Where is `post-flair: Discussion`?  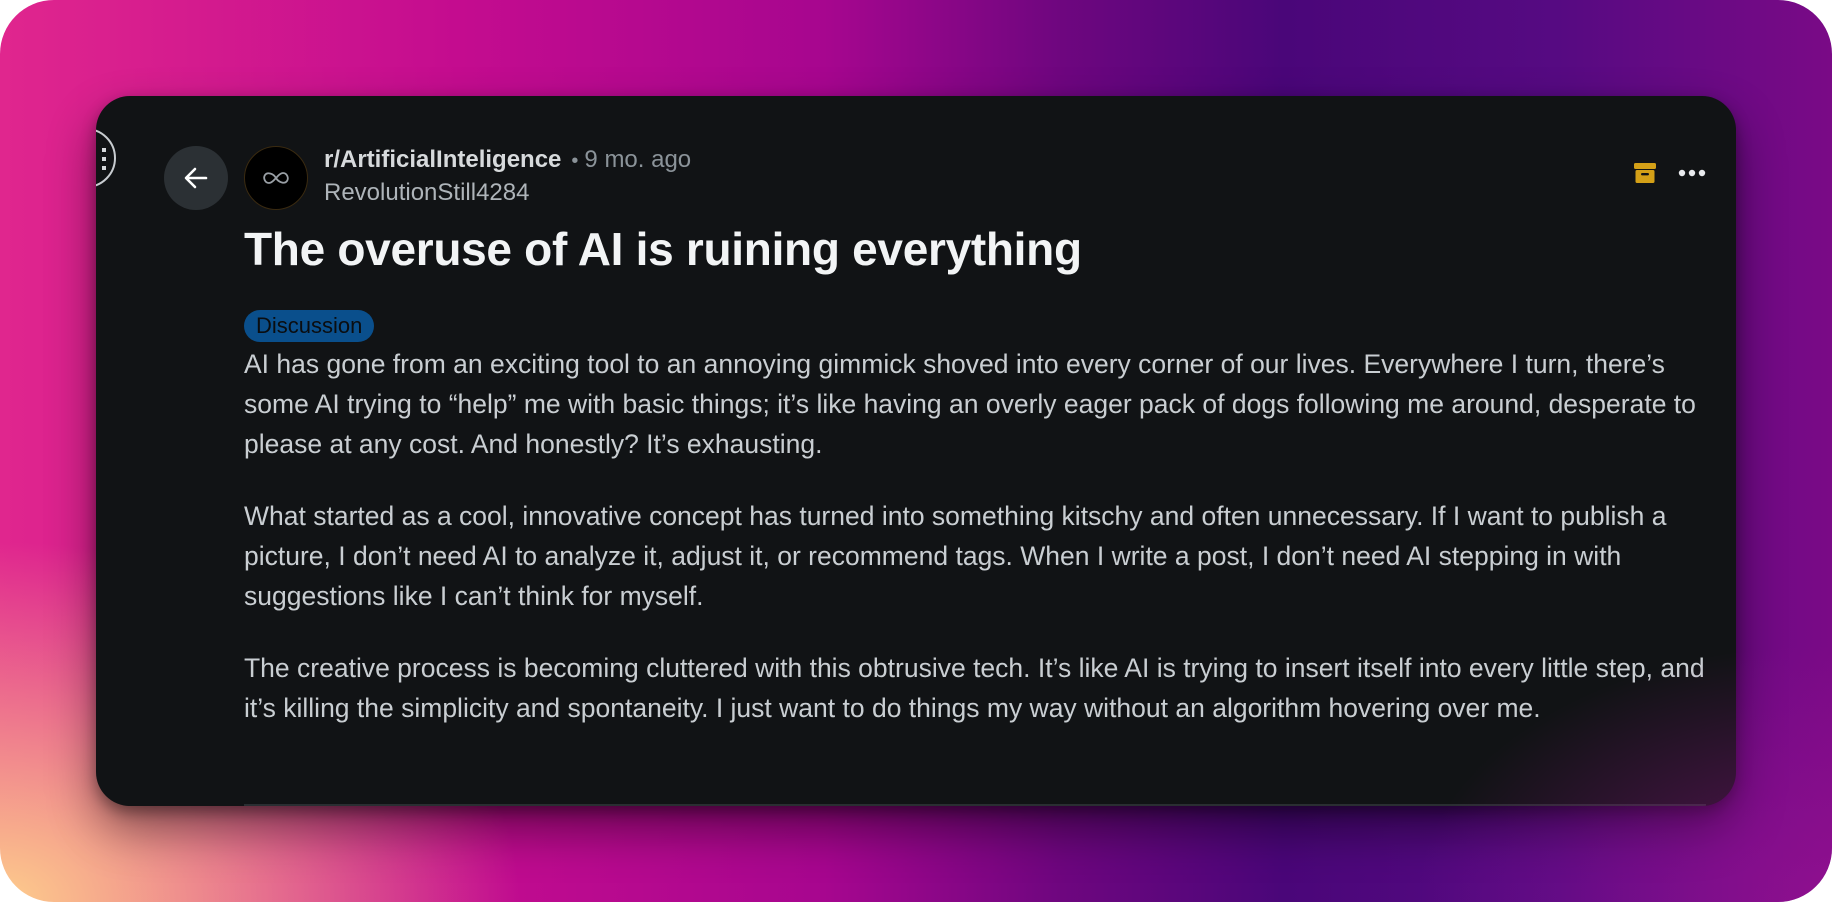
post-flair: Discussion is located at coordinates (309, 326).